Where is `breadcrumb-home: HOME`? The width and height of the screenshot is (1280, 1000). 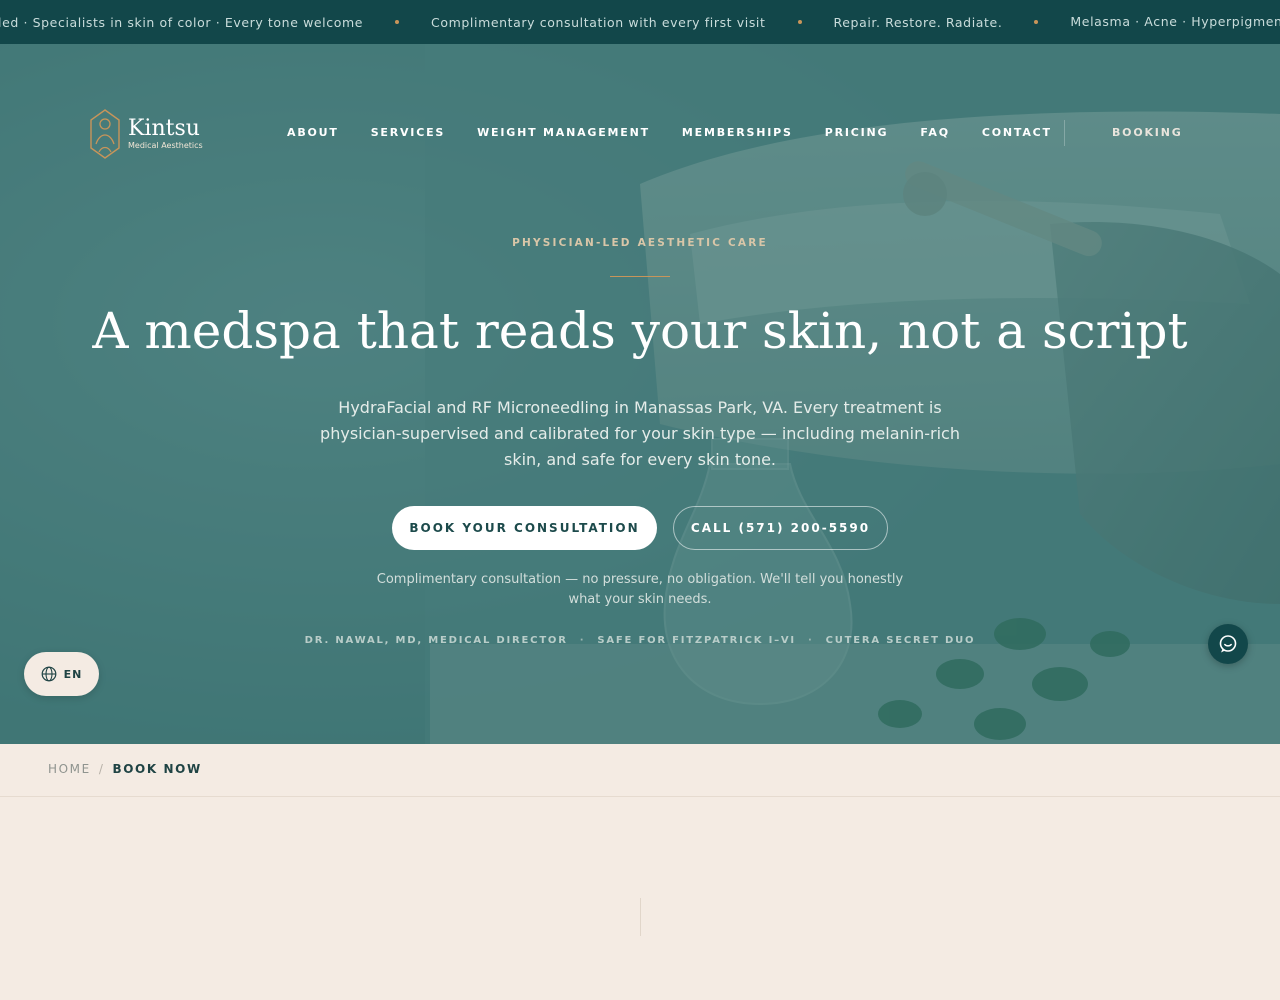 breadcrumb-home: HOME is located at coordinates (69, 769).